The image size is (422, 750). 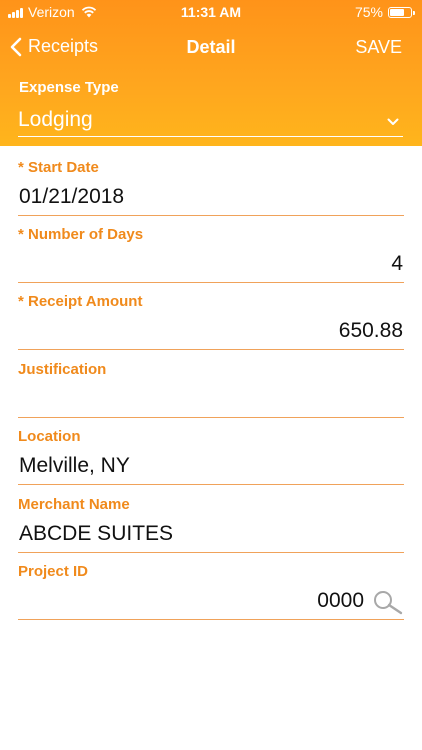 I want to click on start-date-input: 01/21/2018, so click(x=211, y=198).